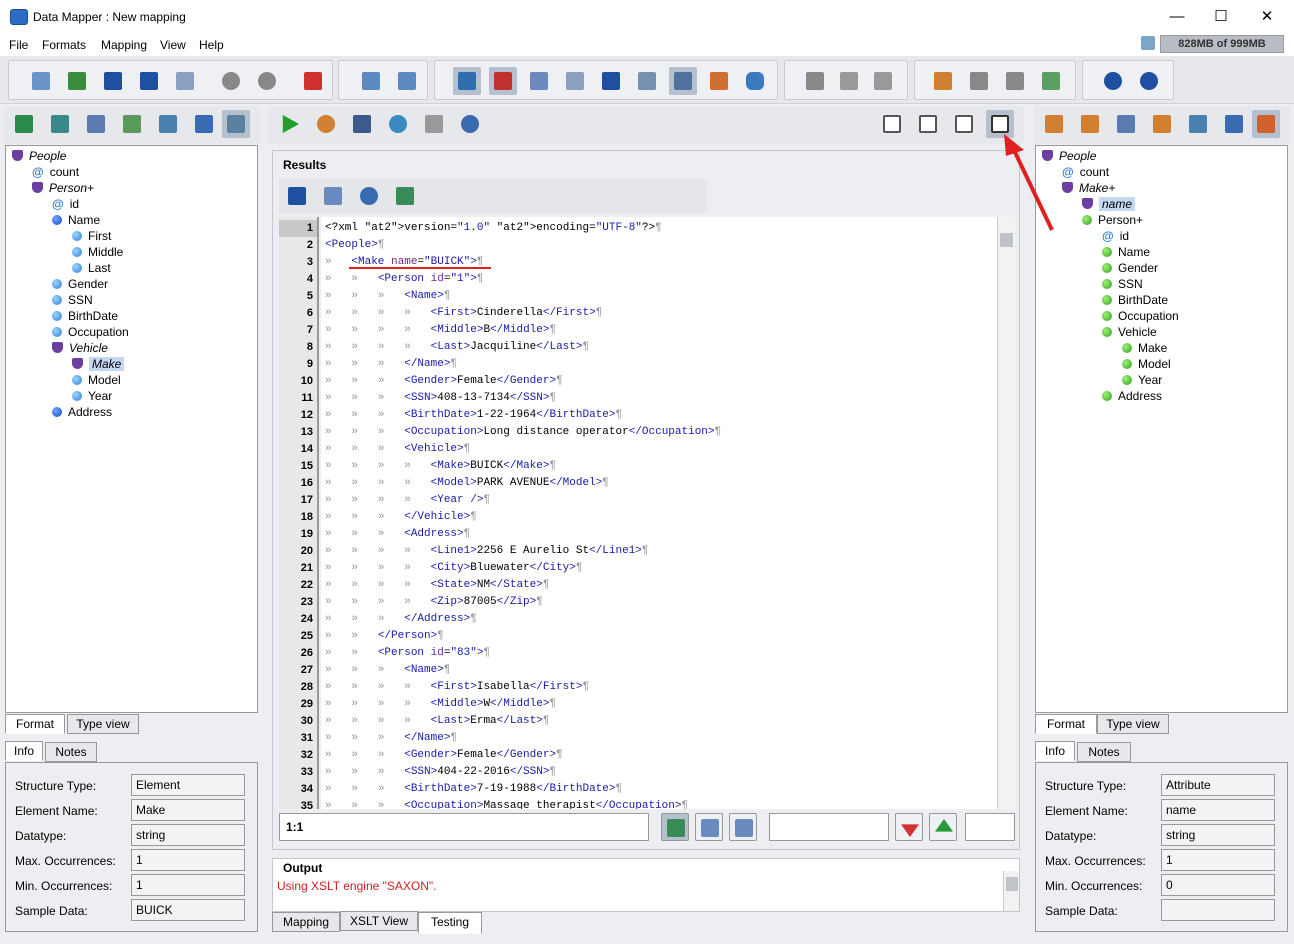 The height and width of the screenshot is (944, 1294). I want to click on tree-node-name: Name, so click(76, 220).